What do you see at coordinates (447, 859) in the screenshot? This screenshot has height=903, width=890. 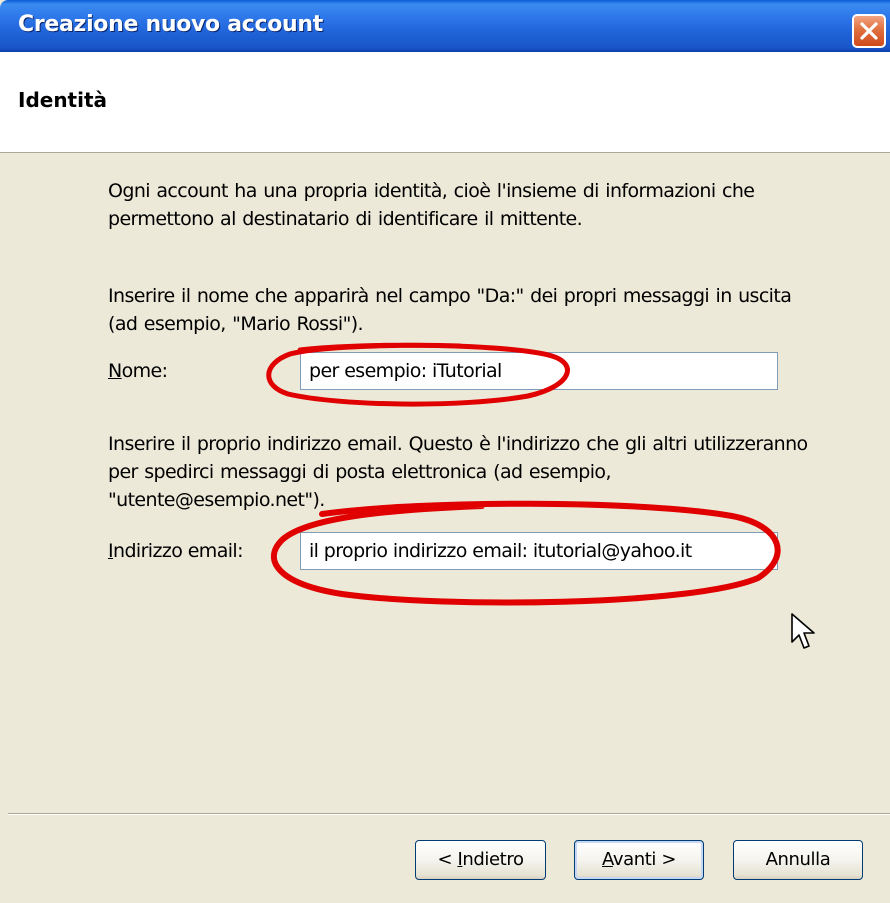 I see `back-button-prefix: <` at bounding box center [447, 859].